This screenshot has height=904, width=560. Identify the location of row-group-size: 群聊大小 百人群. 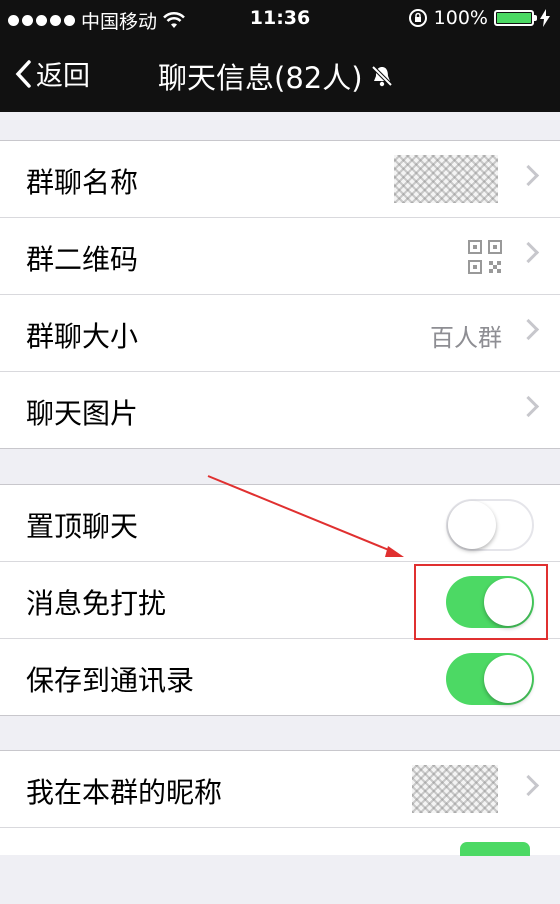
(280, 333).